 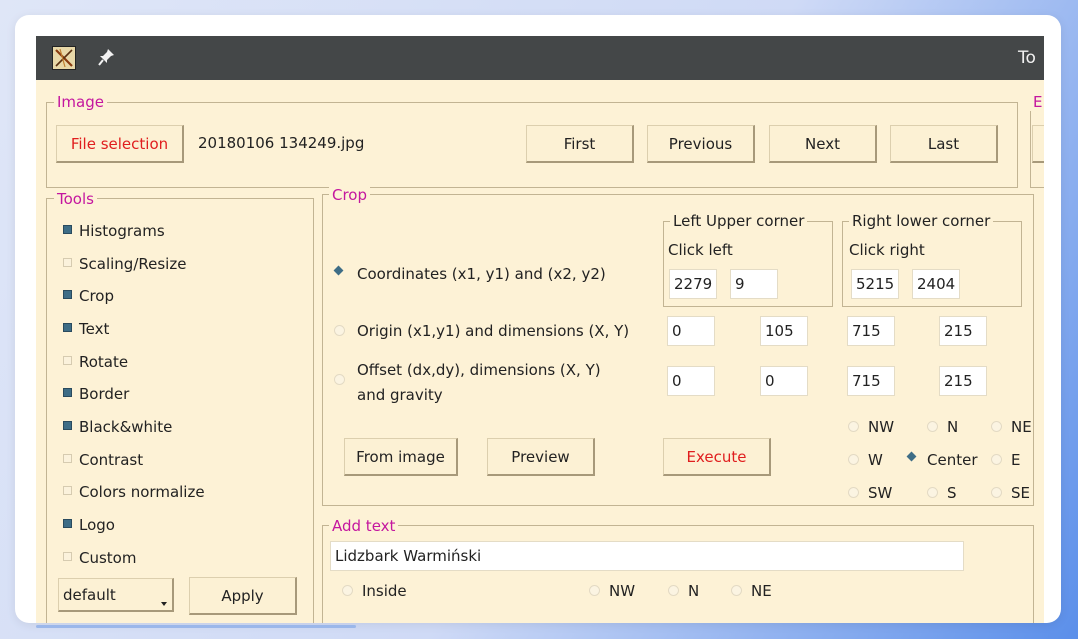 I want to click on text-ne-radio, so click(x=736, y=590).